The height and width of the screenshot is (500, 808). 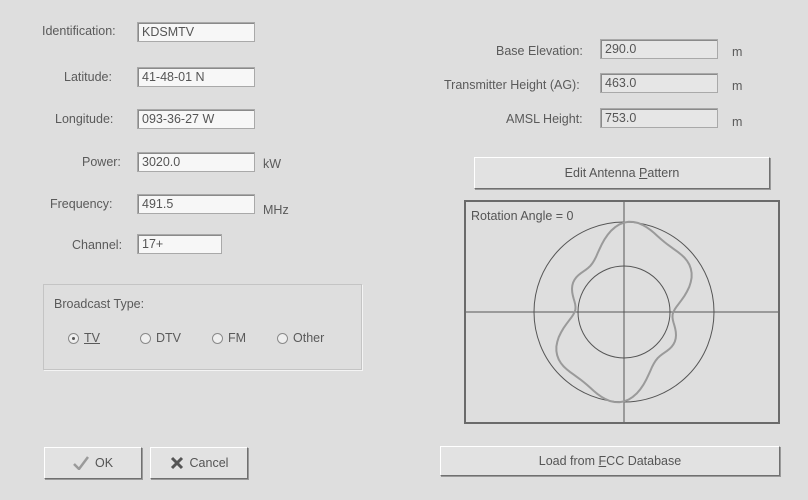 I want to click on identification-field: KDSMTV, so click(x=196, y=32).